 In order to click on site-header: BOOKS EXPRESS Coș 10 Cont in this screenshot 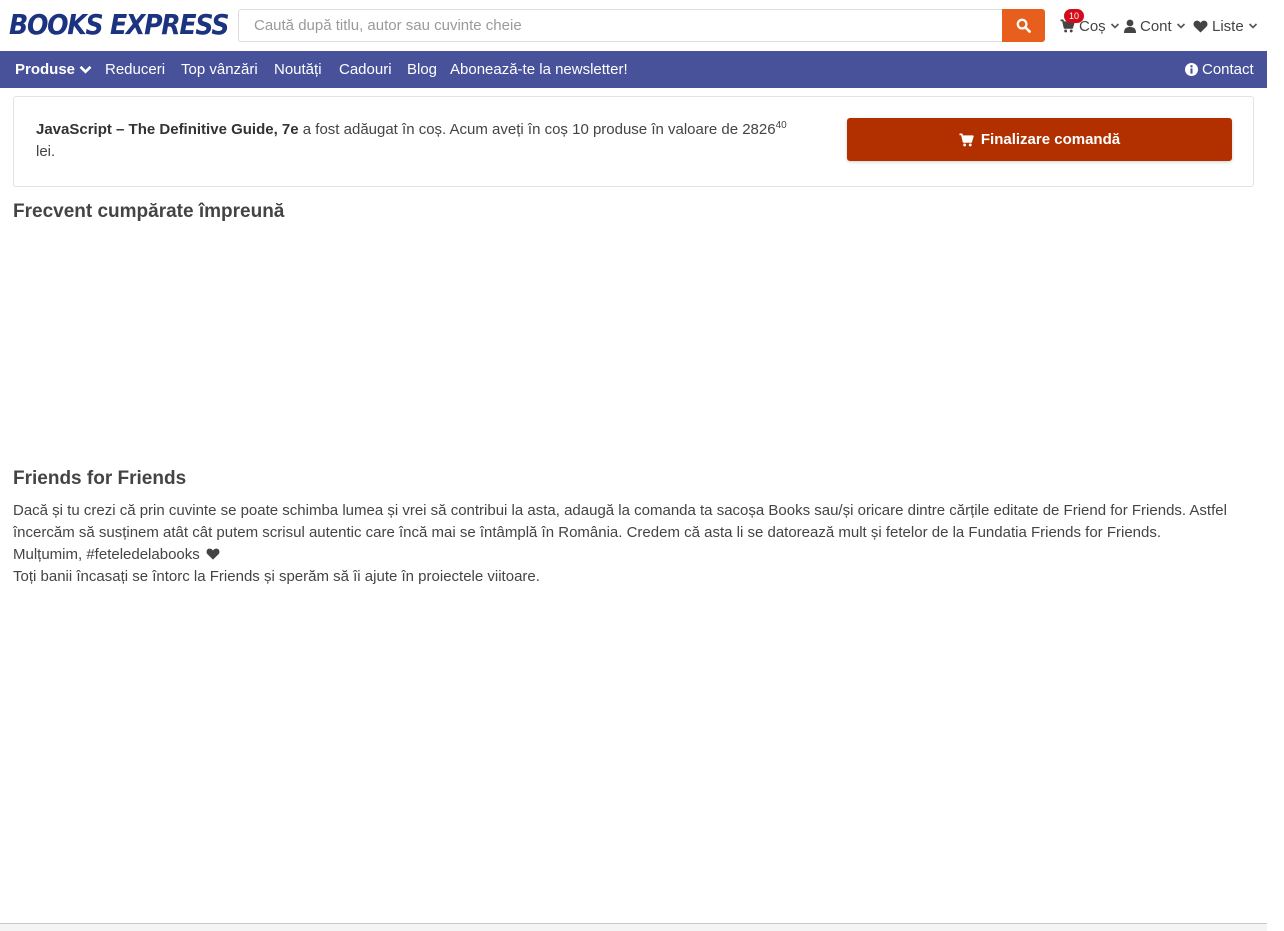, I will do `click(633, 25)`.